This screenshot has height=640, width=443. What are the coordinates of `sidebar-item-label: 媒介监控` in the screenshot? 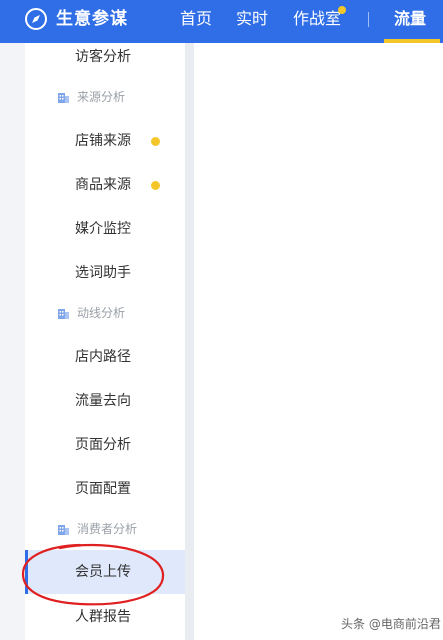 It's located at (103, 229).